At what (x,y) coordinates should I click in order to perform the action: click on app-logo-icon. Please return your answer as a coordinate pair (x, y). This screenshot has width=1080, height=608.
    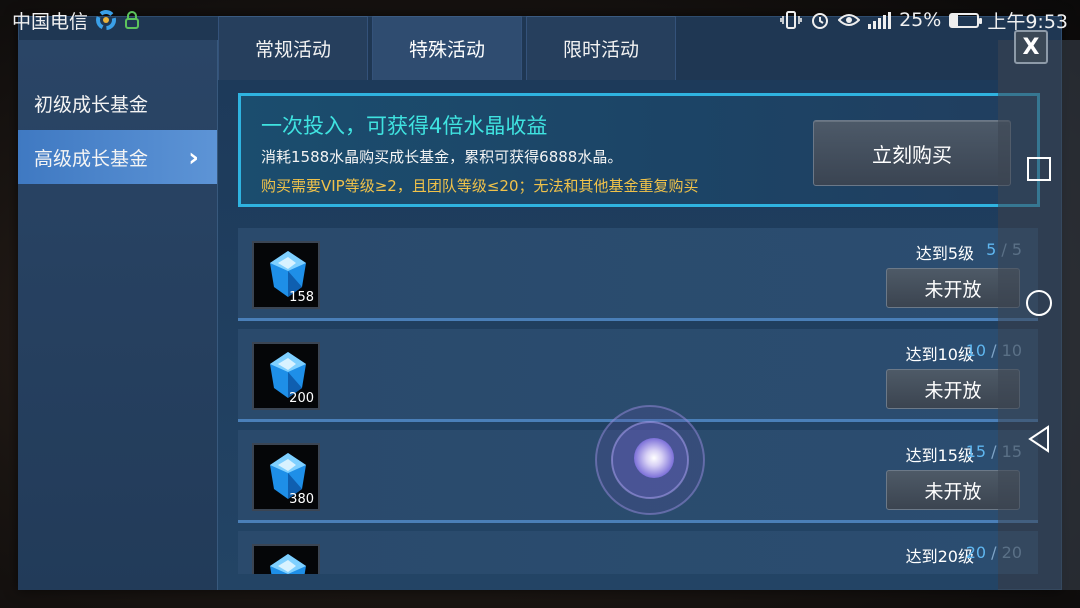
    Looking at the image, I should click on (106, 20).